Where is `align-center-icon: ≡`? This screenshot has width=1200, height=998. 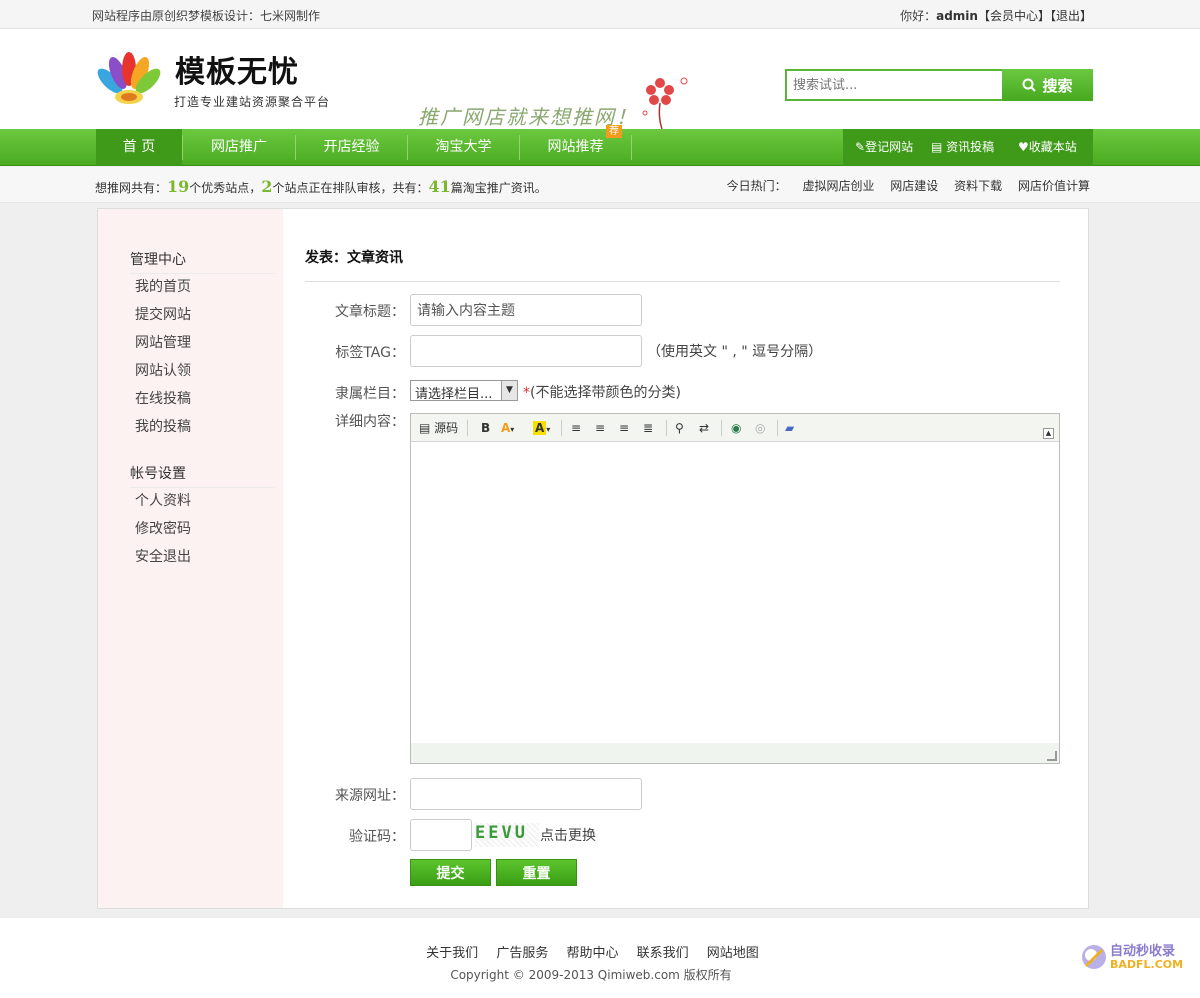
align-center-icon: ≡ is located at coordinates (600, 428).